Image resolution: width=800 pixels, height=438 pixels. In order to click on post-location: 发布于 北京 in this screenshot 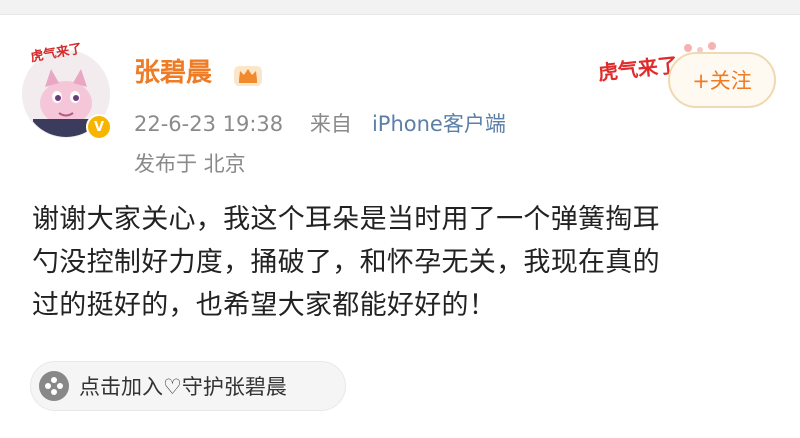, I will do `click(190, 164)`.